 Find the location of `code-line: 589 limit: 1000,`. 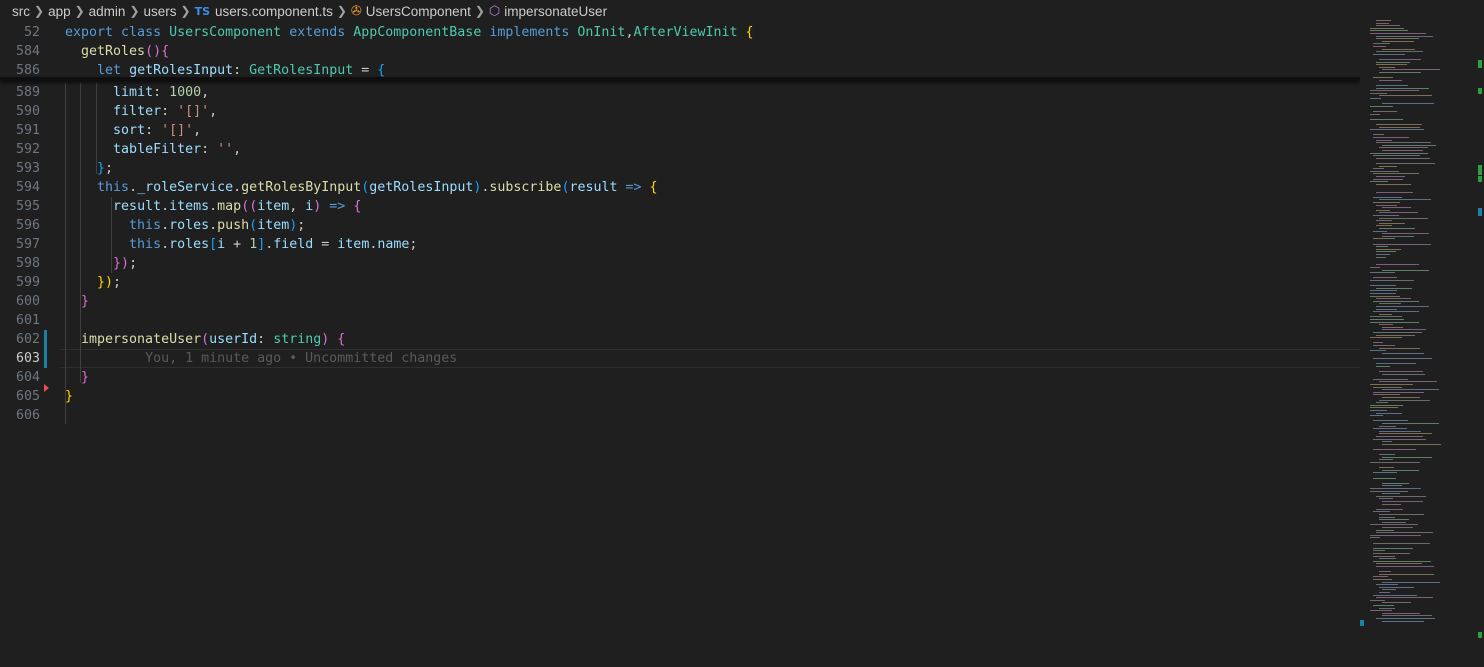

code-line: 589 limit: 1000, is located at coordinates (680, 92).